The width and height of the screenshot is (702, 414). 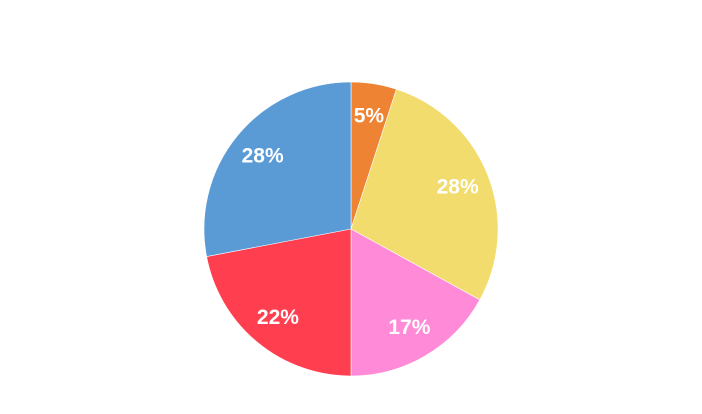 What do you see at coordinates (409, 327) in the screenshot?
I see `pie-slice-label-3: 17%` at bounding box center [409, 327].